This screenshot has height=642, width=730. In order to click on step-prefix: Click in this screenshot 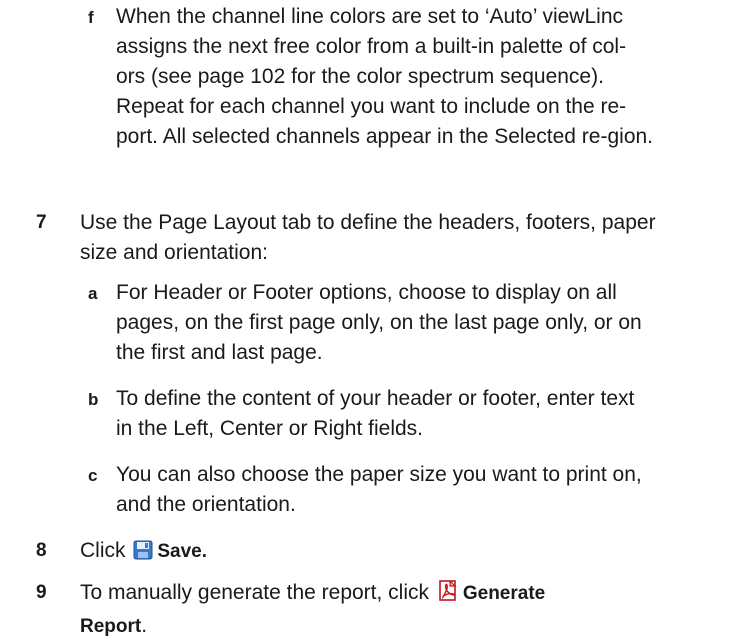, I will do `click(103, 550)`.